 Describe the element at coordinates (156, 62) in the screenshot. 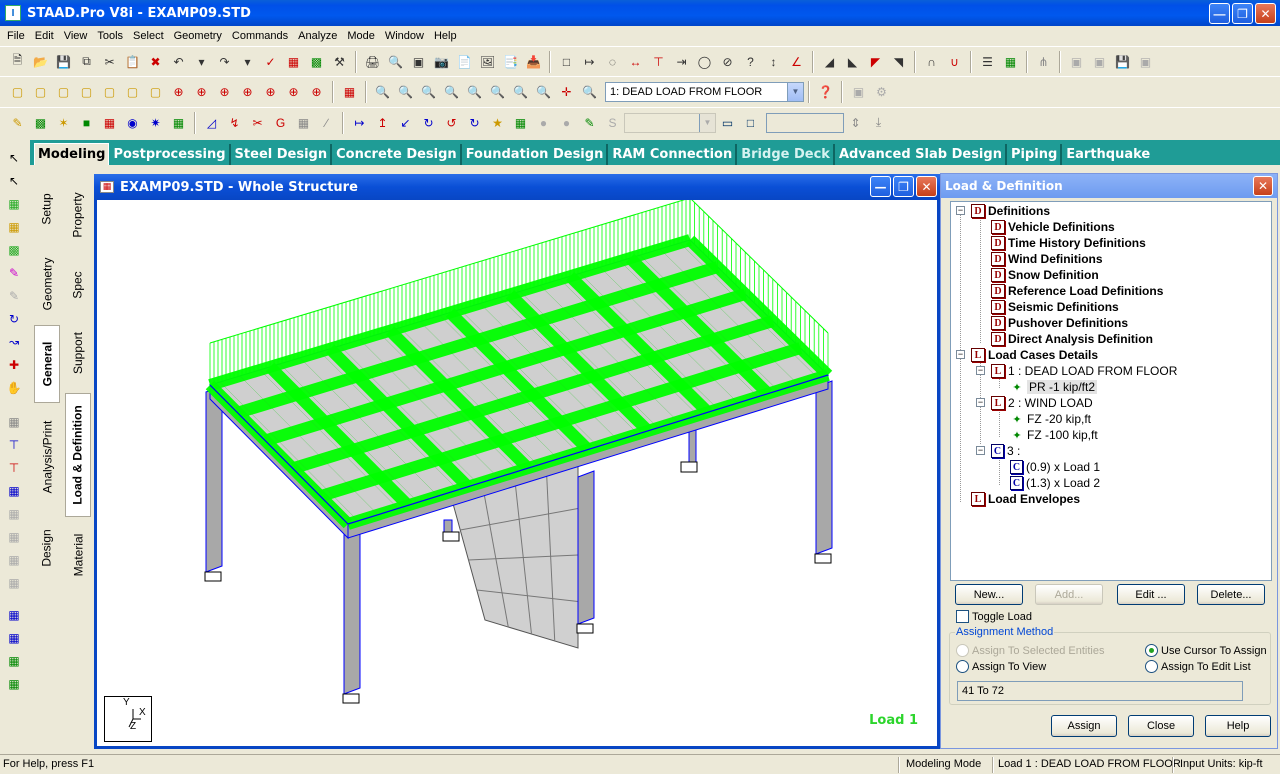

I see `delete-icon: ✖` at that location.